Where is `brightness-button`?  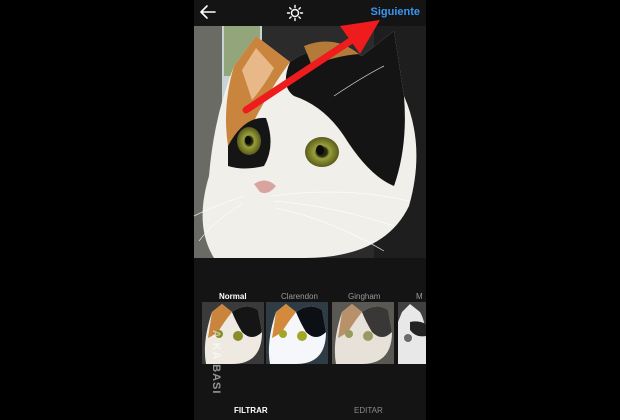 brightness-button is located at coordinates (295, 13).